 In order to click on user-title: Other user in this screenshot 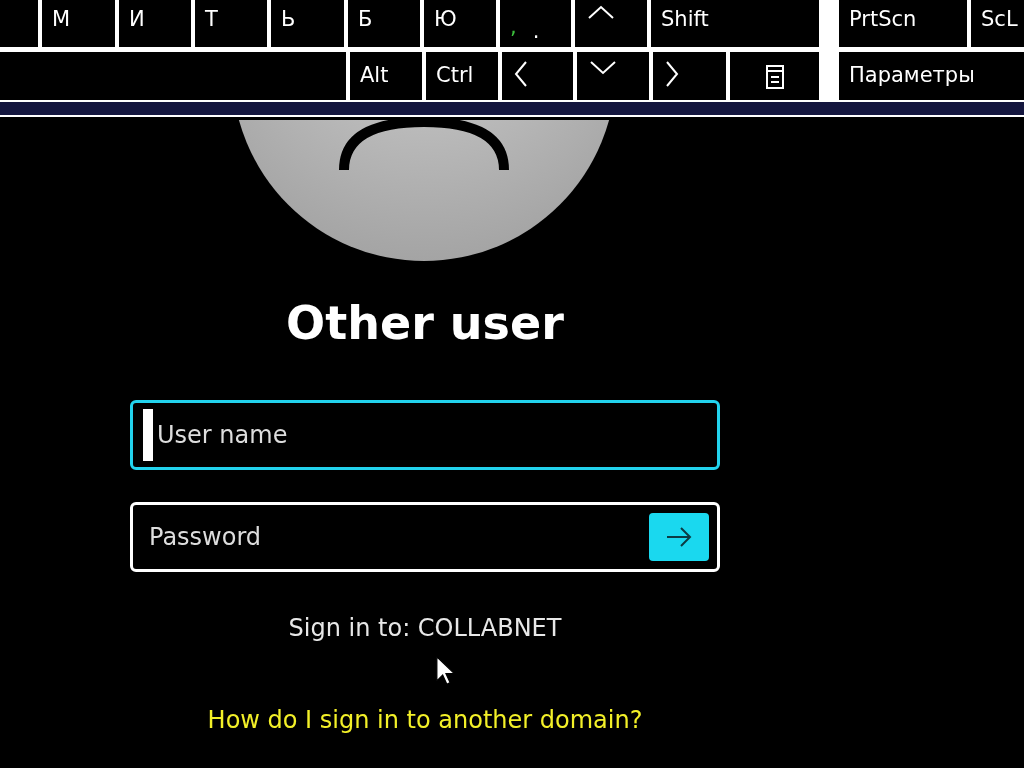, I will do `click(425, 323)`.